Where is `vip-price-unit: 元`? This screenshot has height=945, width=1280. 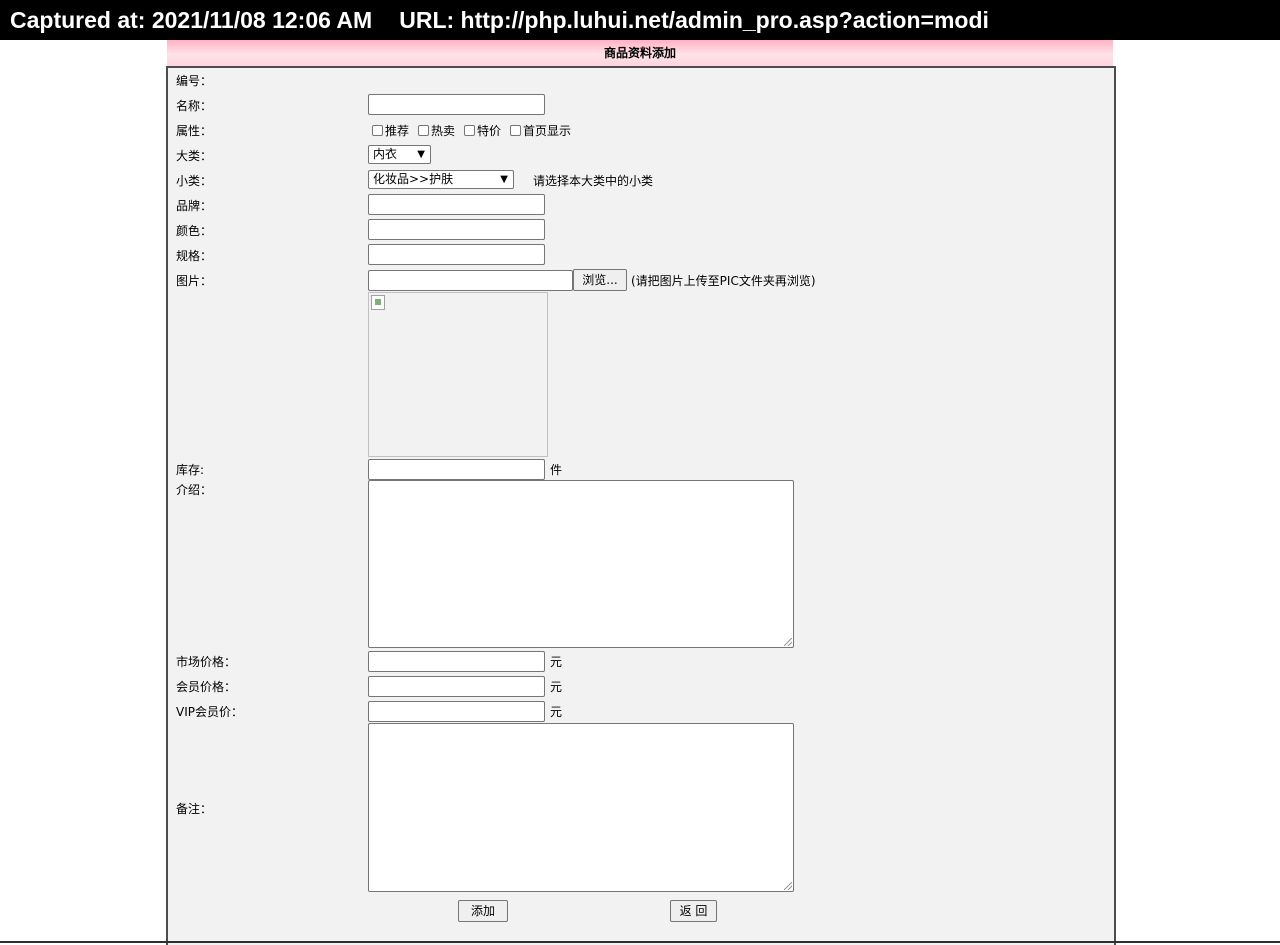 vip-price-unit: 元 is located at coordinates (556, 712).